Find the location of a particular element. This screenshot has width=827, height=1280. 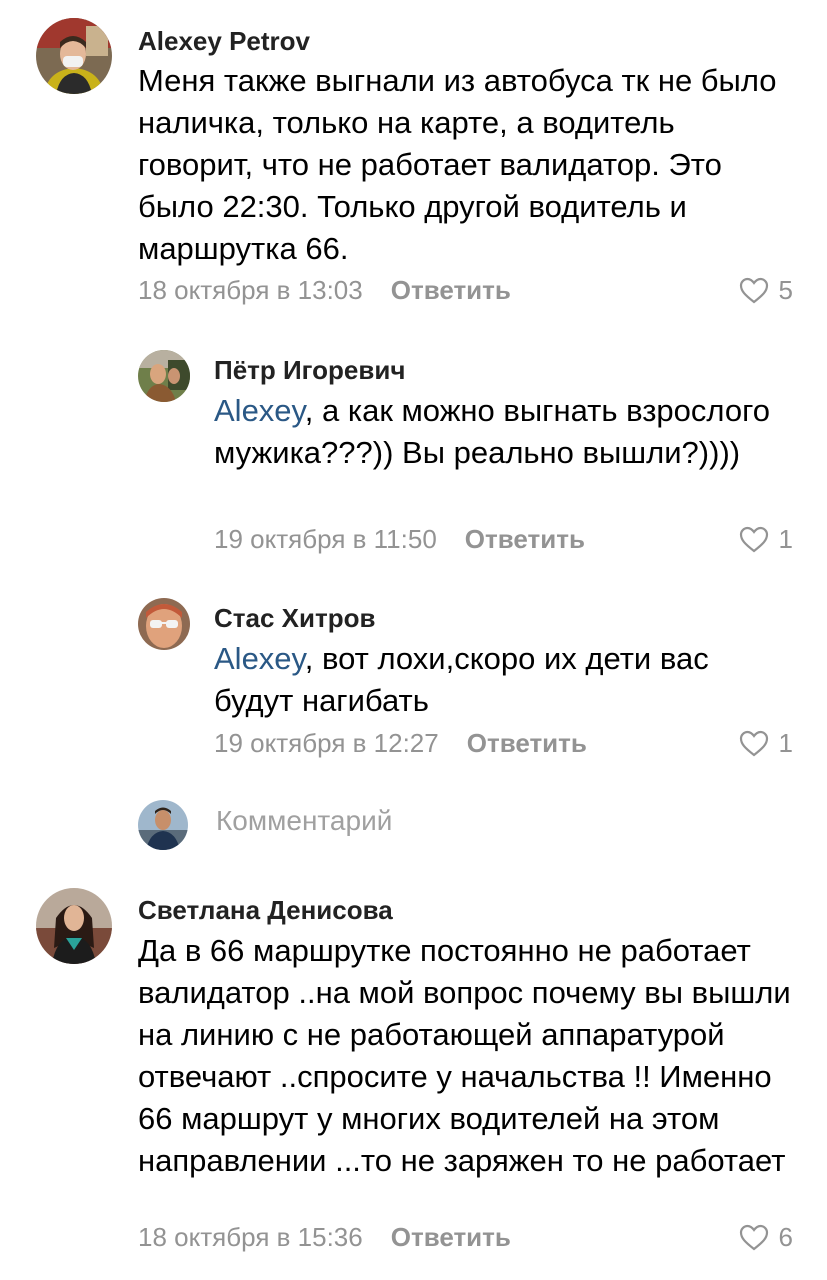

like-count: 6 is located at coordinates (785, 1237).